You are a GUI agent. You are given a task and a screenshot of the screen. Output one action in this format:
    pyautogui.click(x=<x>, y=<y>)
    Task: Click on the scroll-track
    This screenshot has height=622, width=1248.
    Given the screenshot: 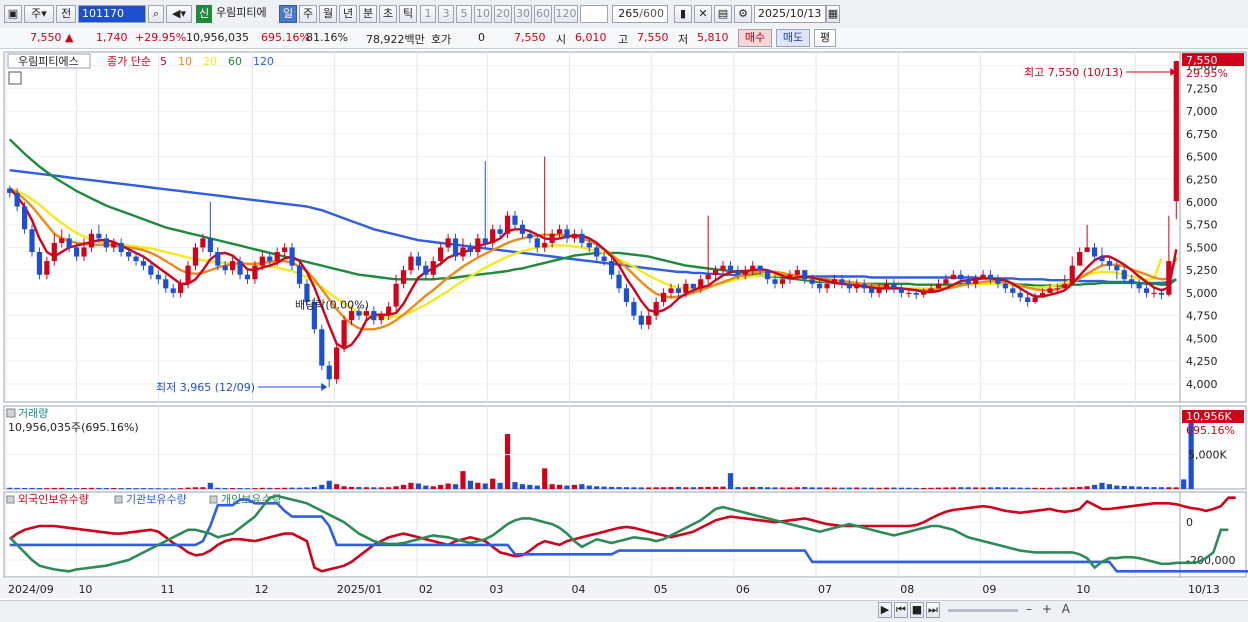 What is the action you would take?
    pyautogui.click(x=983, y=610)
    